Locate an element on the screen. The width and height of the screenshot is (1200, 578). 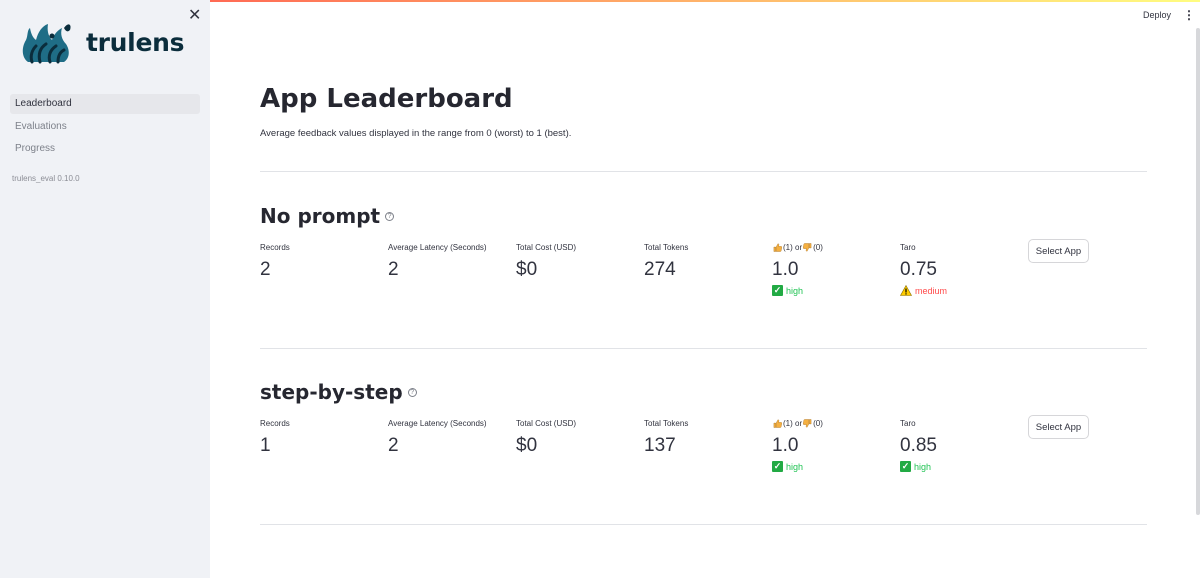
metric-value: 1 is located at coordinates (265, 445).